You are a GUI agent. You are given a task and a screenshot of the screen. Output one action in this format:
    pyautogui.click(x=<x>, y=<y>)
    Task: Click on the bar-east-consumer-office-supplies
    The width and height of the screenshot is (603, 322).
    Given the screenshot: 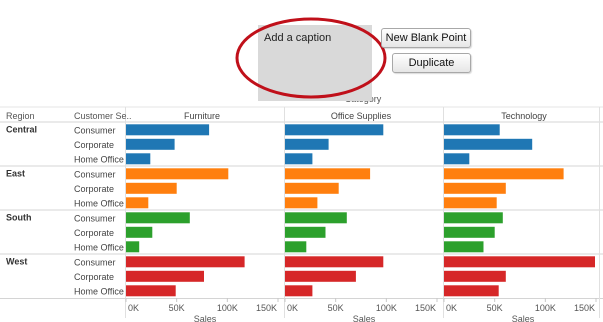 What is the action you would take?
    pyautogui.click(x=328, y=174)
    